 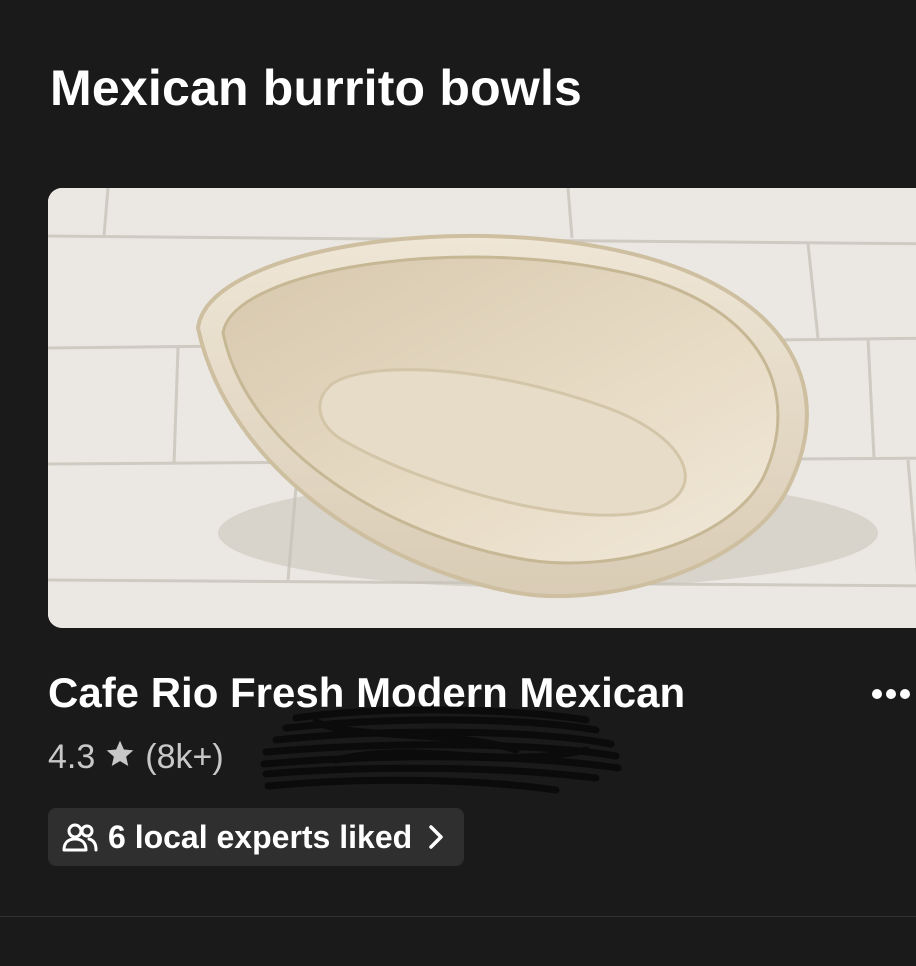 What do you see at coordinates (184, 757) in the screenshot?
I see `review-count: (8k+)` at bounding box center [184, 757].